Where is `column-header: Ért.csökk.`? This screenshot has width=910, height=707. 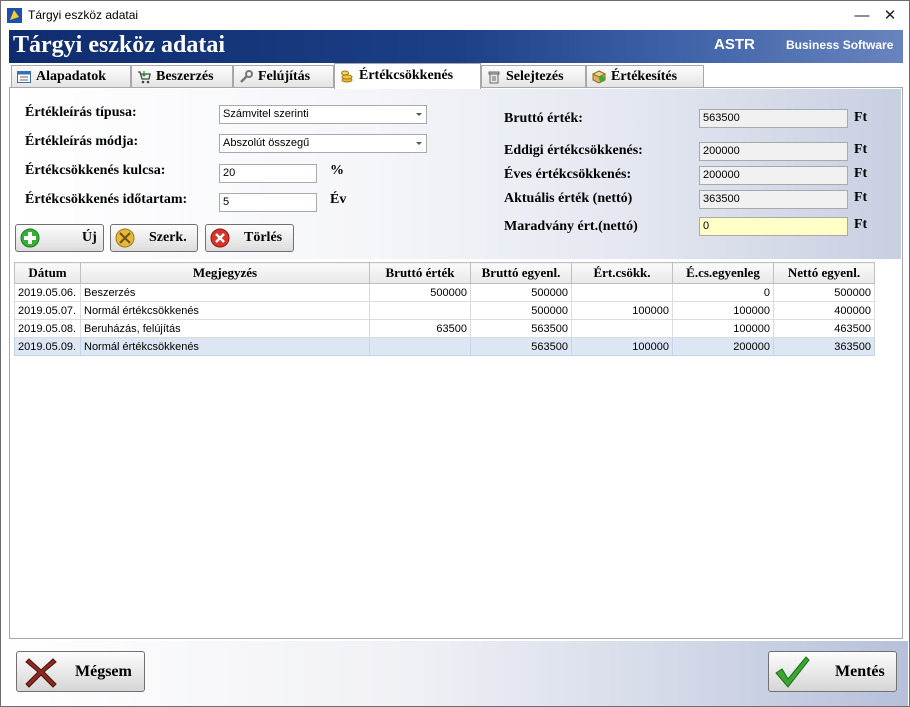 column-header: Ért.csökk. is located at coordinates (622, 273).